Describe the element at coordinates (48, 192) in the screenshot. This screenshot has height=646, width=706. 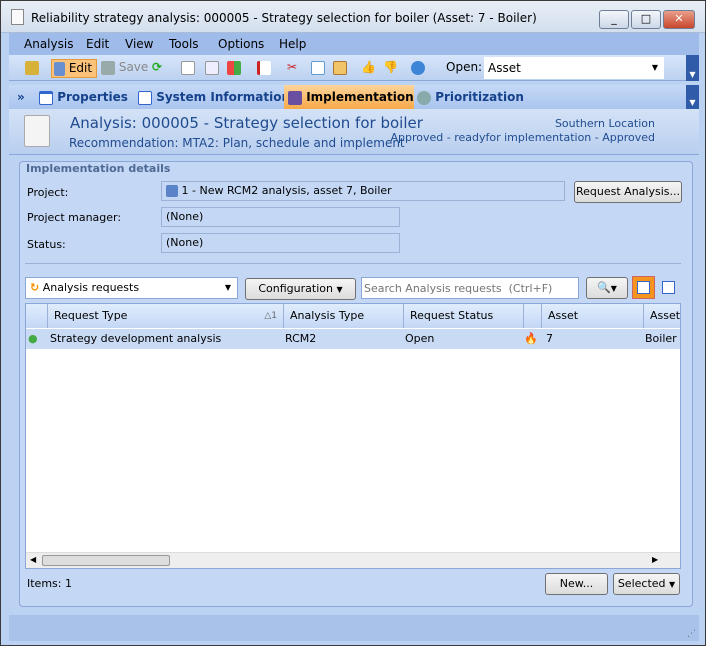
I see `project-label: Project:` at that location.